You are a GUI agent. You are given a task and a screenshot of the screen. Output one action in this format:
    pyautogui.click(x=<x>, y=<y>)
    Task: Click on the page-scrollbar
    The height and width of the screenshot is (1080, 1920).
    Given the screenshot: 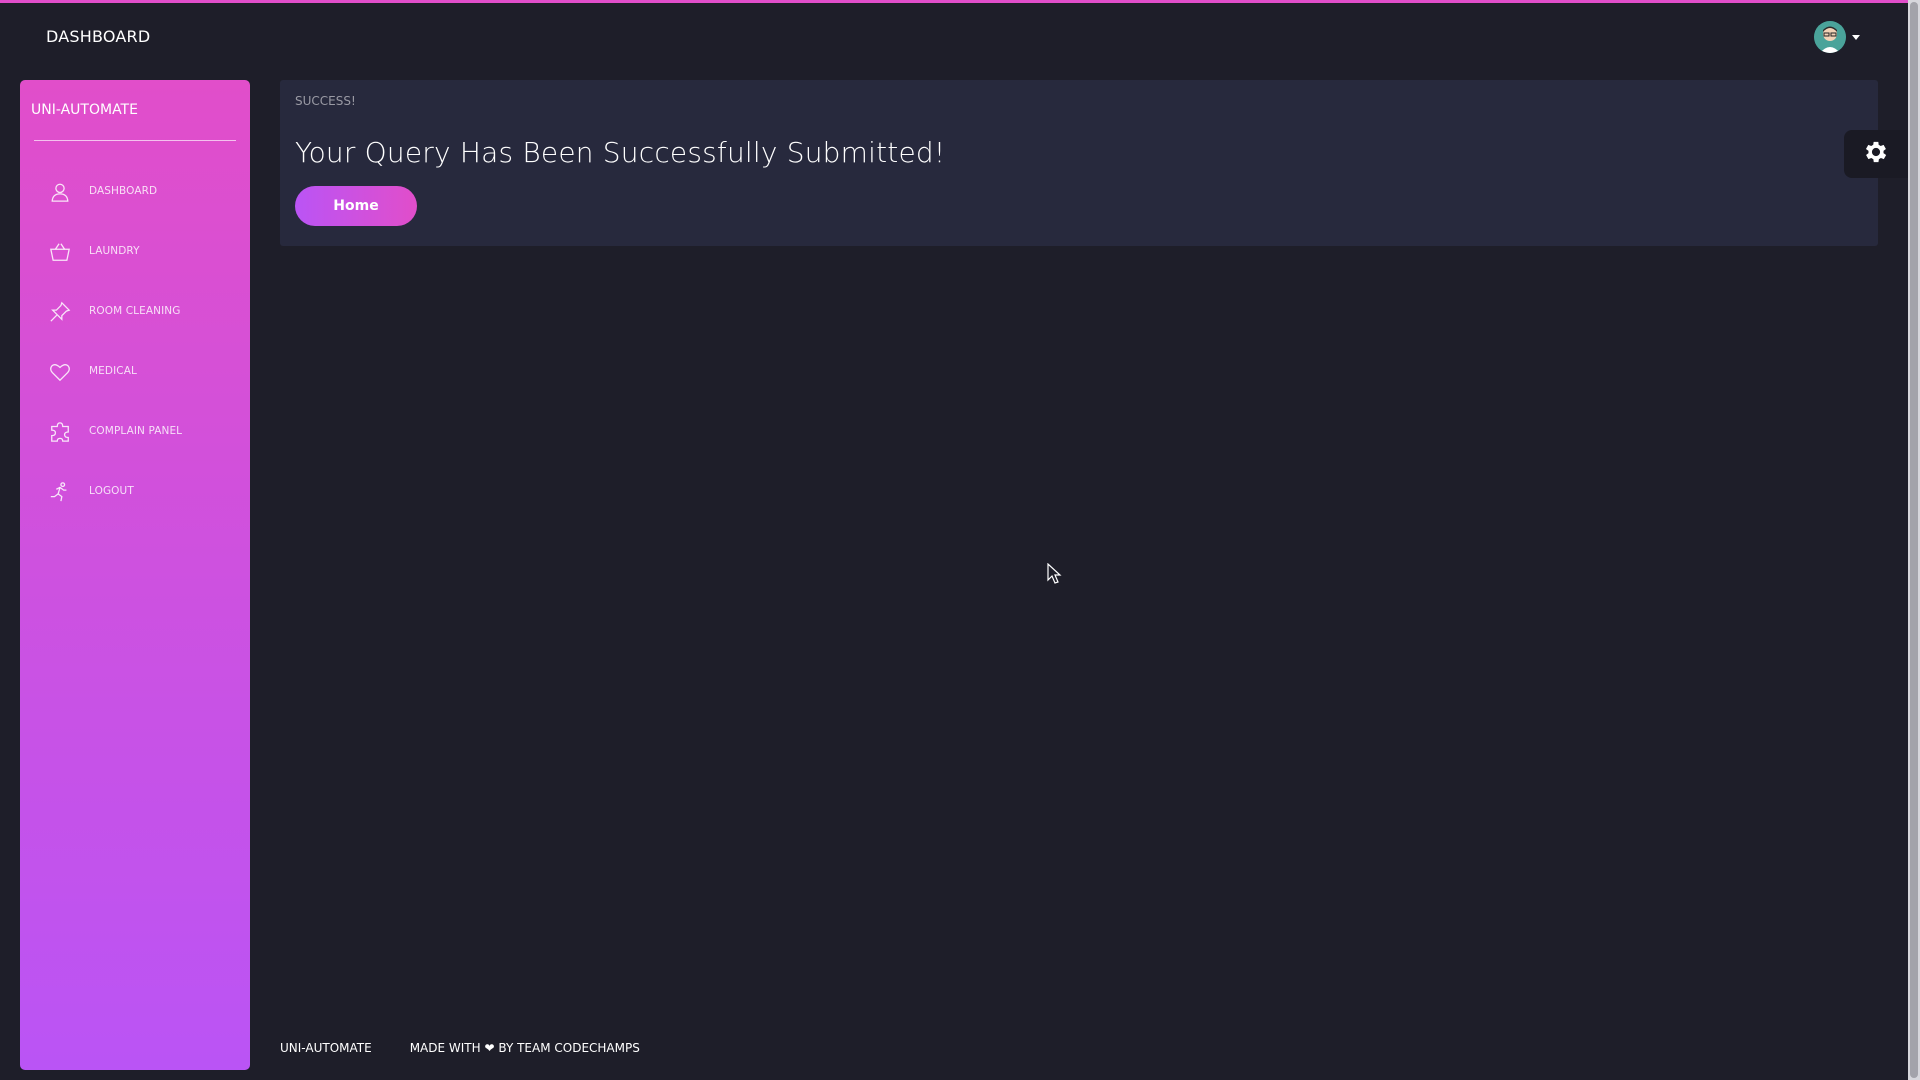 What is the action you would take?
    pyautogui.click(x=1914, y=540)
    